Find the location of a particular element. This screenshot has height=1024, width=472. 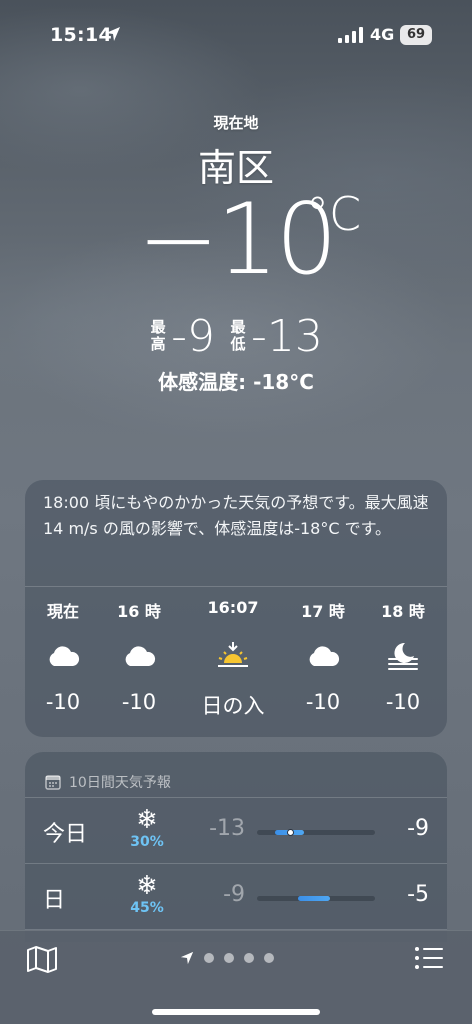

location-label: 現在地 is located at coordinates (236, 123).